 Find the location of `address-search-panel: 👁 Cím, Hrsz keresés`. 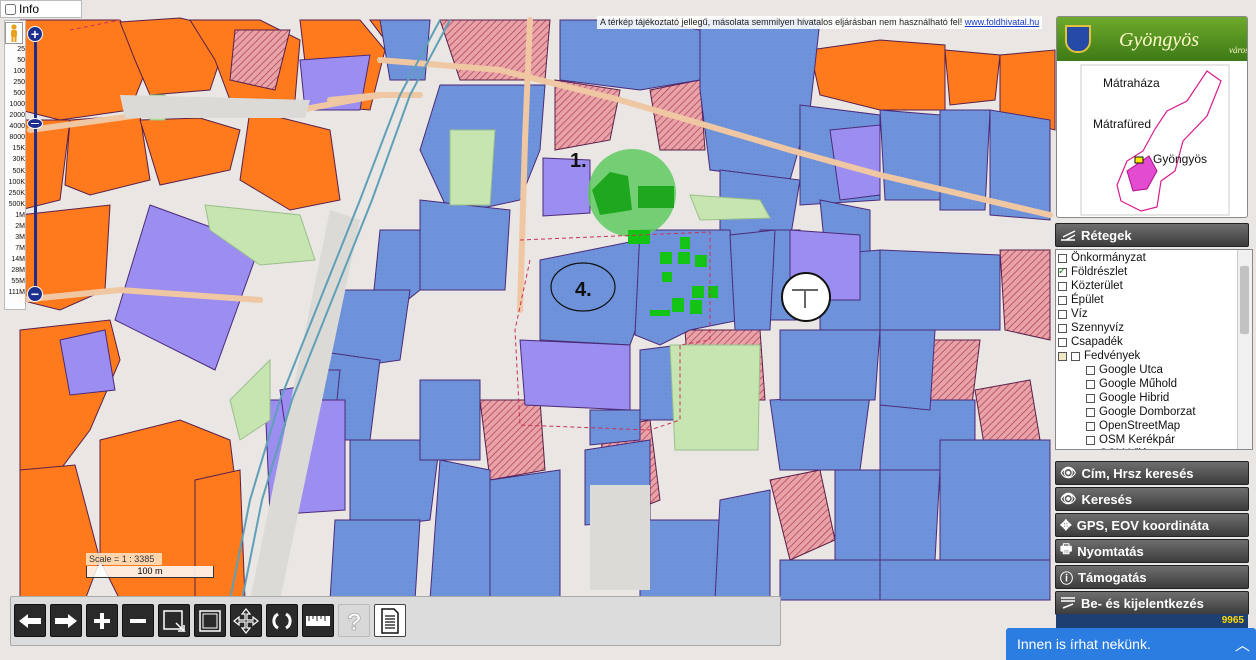

address-search-panel: 👁 Cím, Hrsz keresés is located at coordinates (1152, 473).